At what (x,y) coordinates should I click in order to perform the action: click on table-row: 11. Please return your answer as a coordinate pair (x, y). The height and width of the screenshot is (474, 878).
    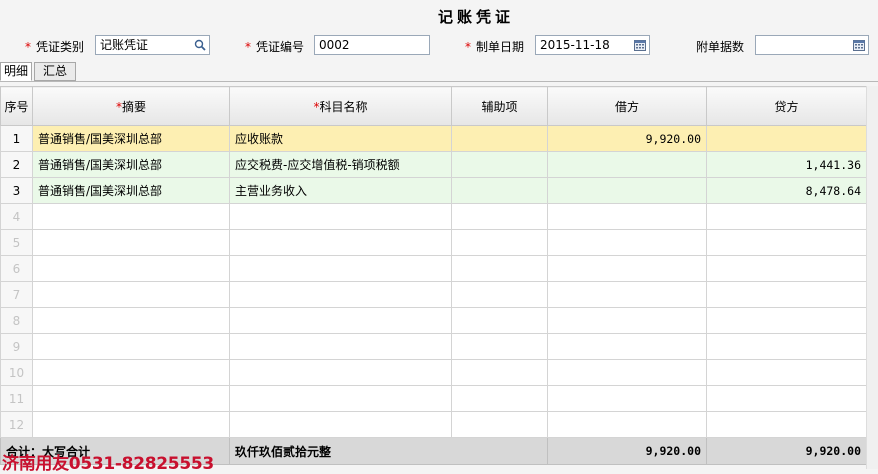
    Looking at the image, I should click on (433, 398).